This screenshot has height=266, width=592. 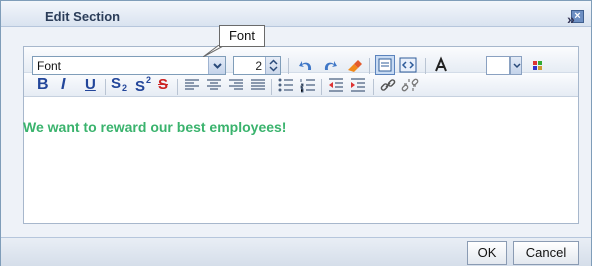 What do you see at coordinates (388, 85) in the screenshot?
I see `link-icon` at bounding box center [388, 85].